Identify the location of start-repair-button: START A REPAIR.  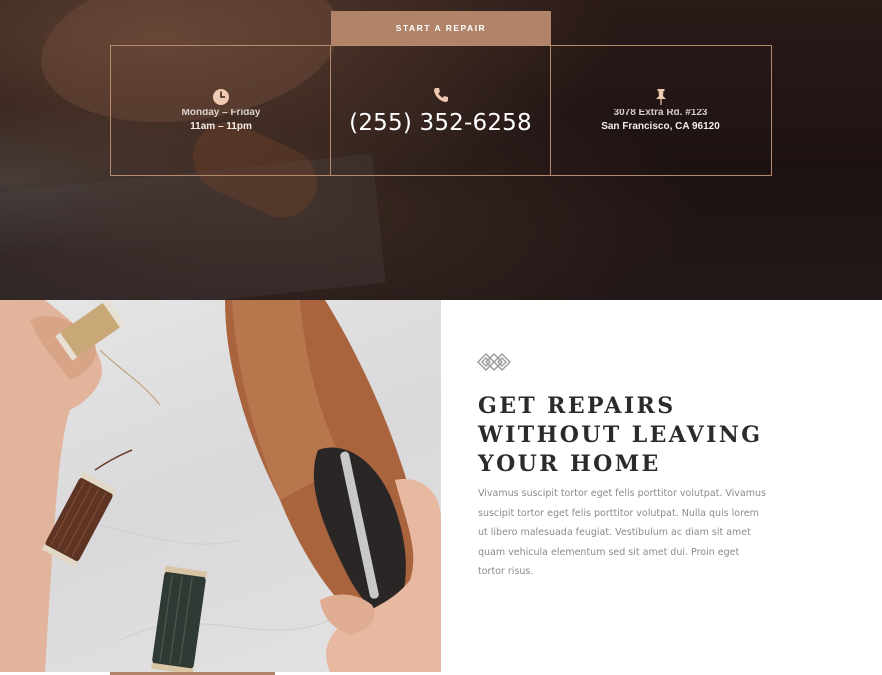
(441, 28).